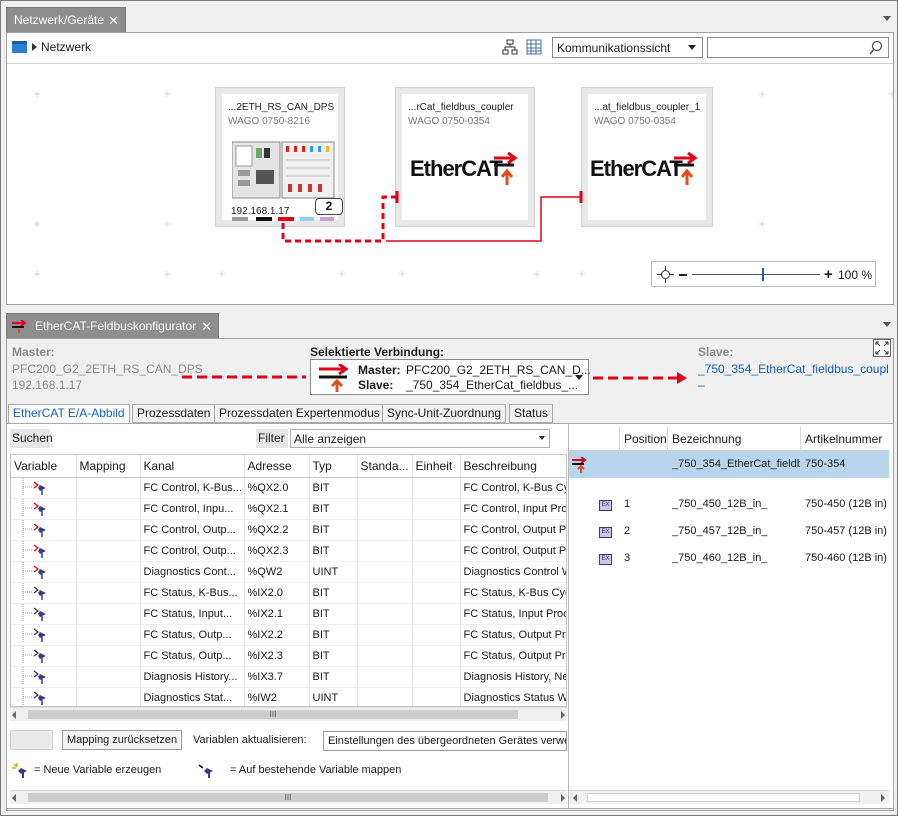  Describe the element at coordinates (706, 439) in the screenshot. I see `column-header: Bezeichnung` at that location.